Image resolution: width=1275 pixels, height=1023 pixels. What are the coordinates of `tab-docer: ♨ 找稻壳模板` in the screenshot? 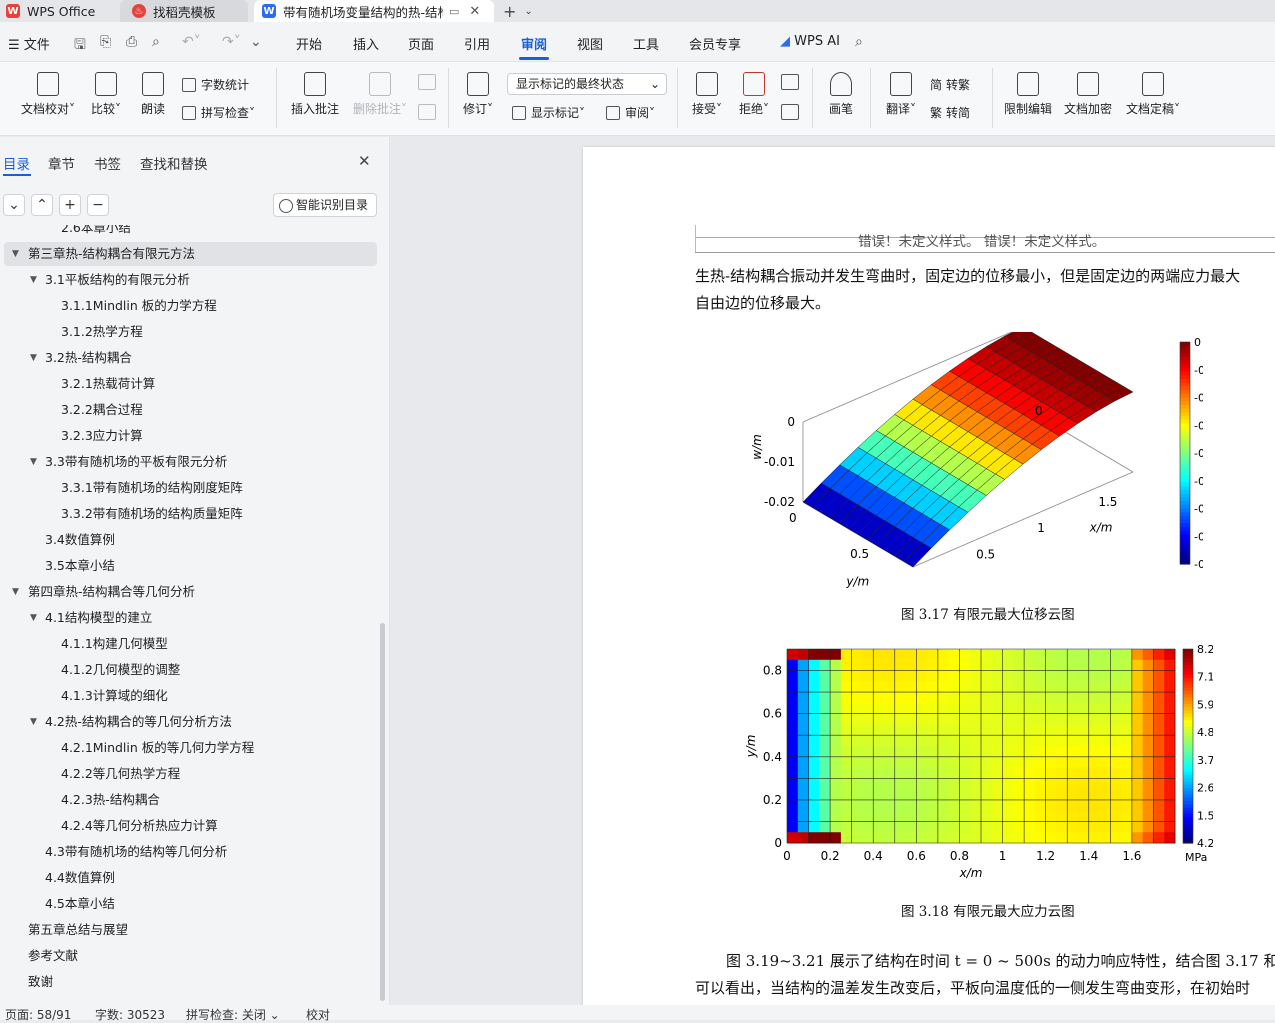 It's located at (184, 11).